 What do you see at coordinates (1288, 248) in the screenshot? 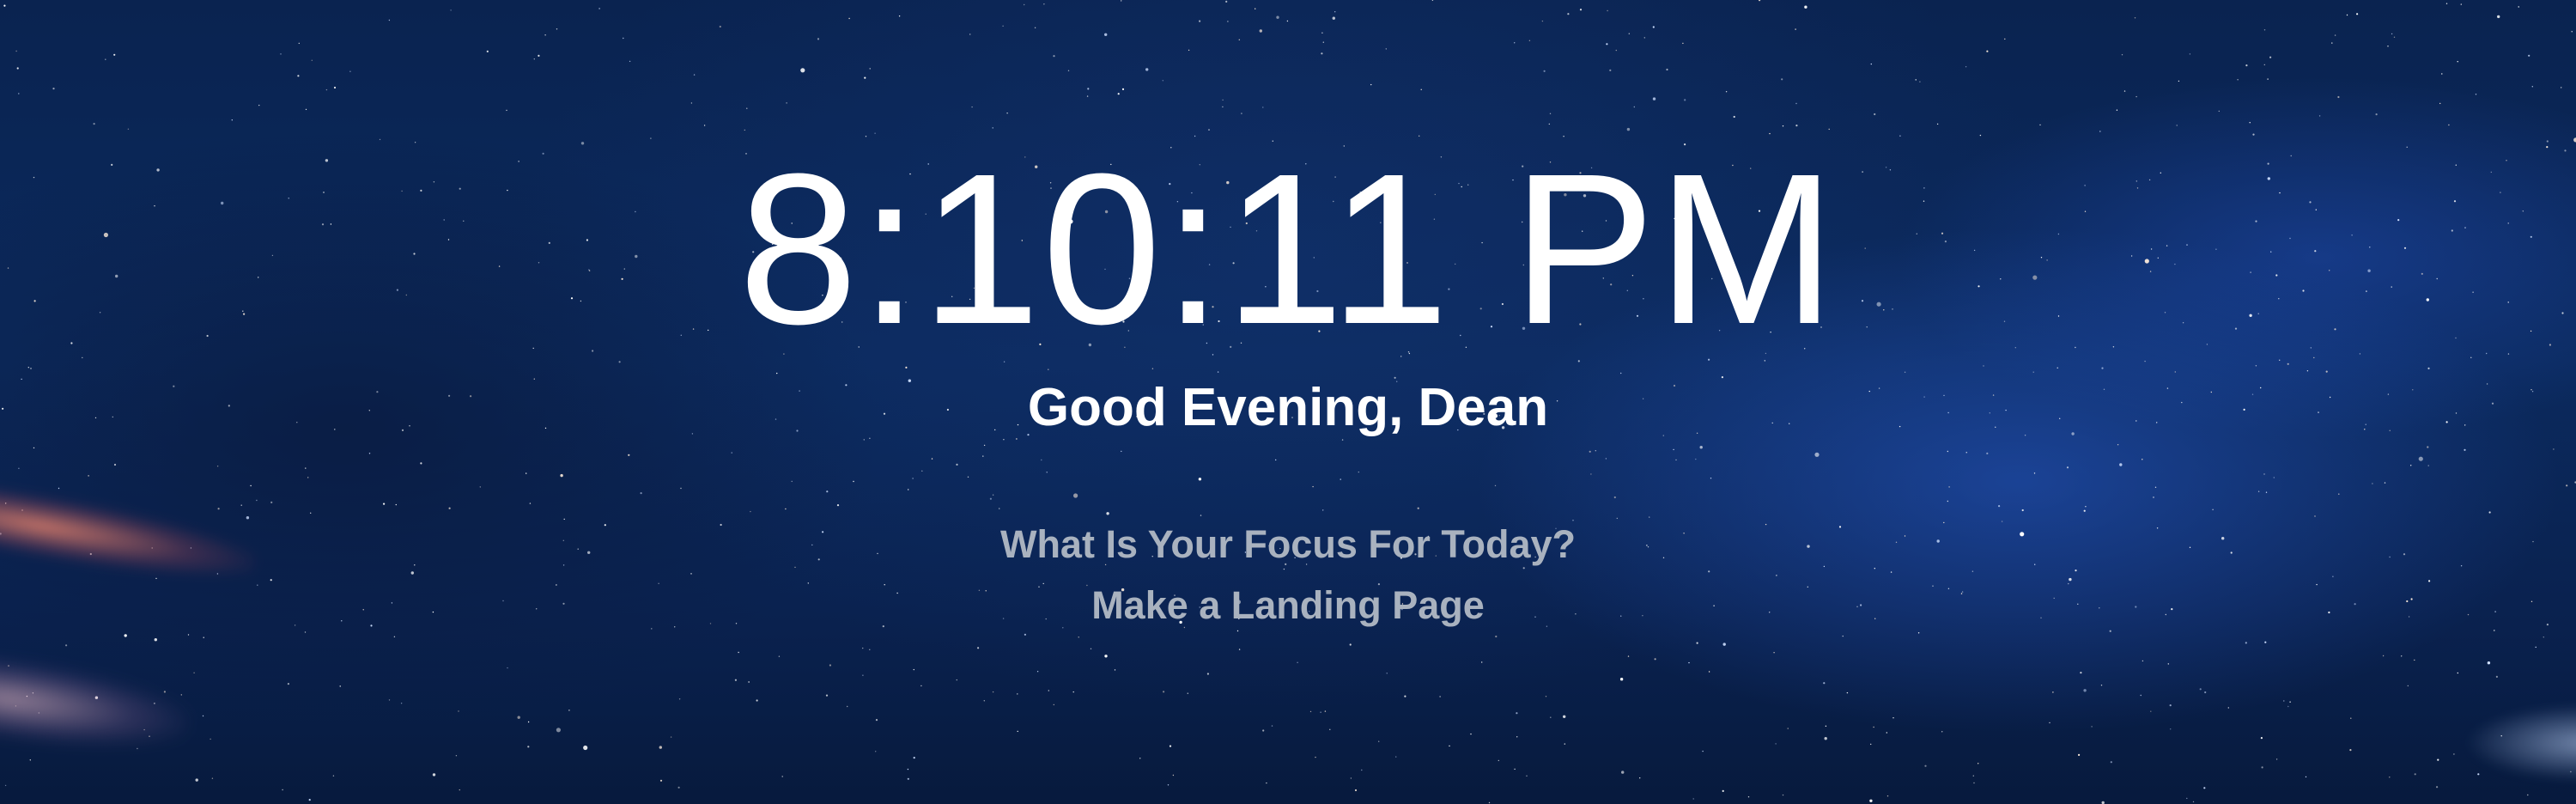
I see `clock-time: 8:10:11 PM` at bounding box center [1288, 248].